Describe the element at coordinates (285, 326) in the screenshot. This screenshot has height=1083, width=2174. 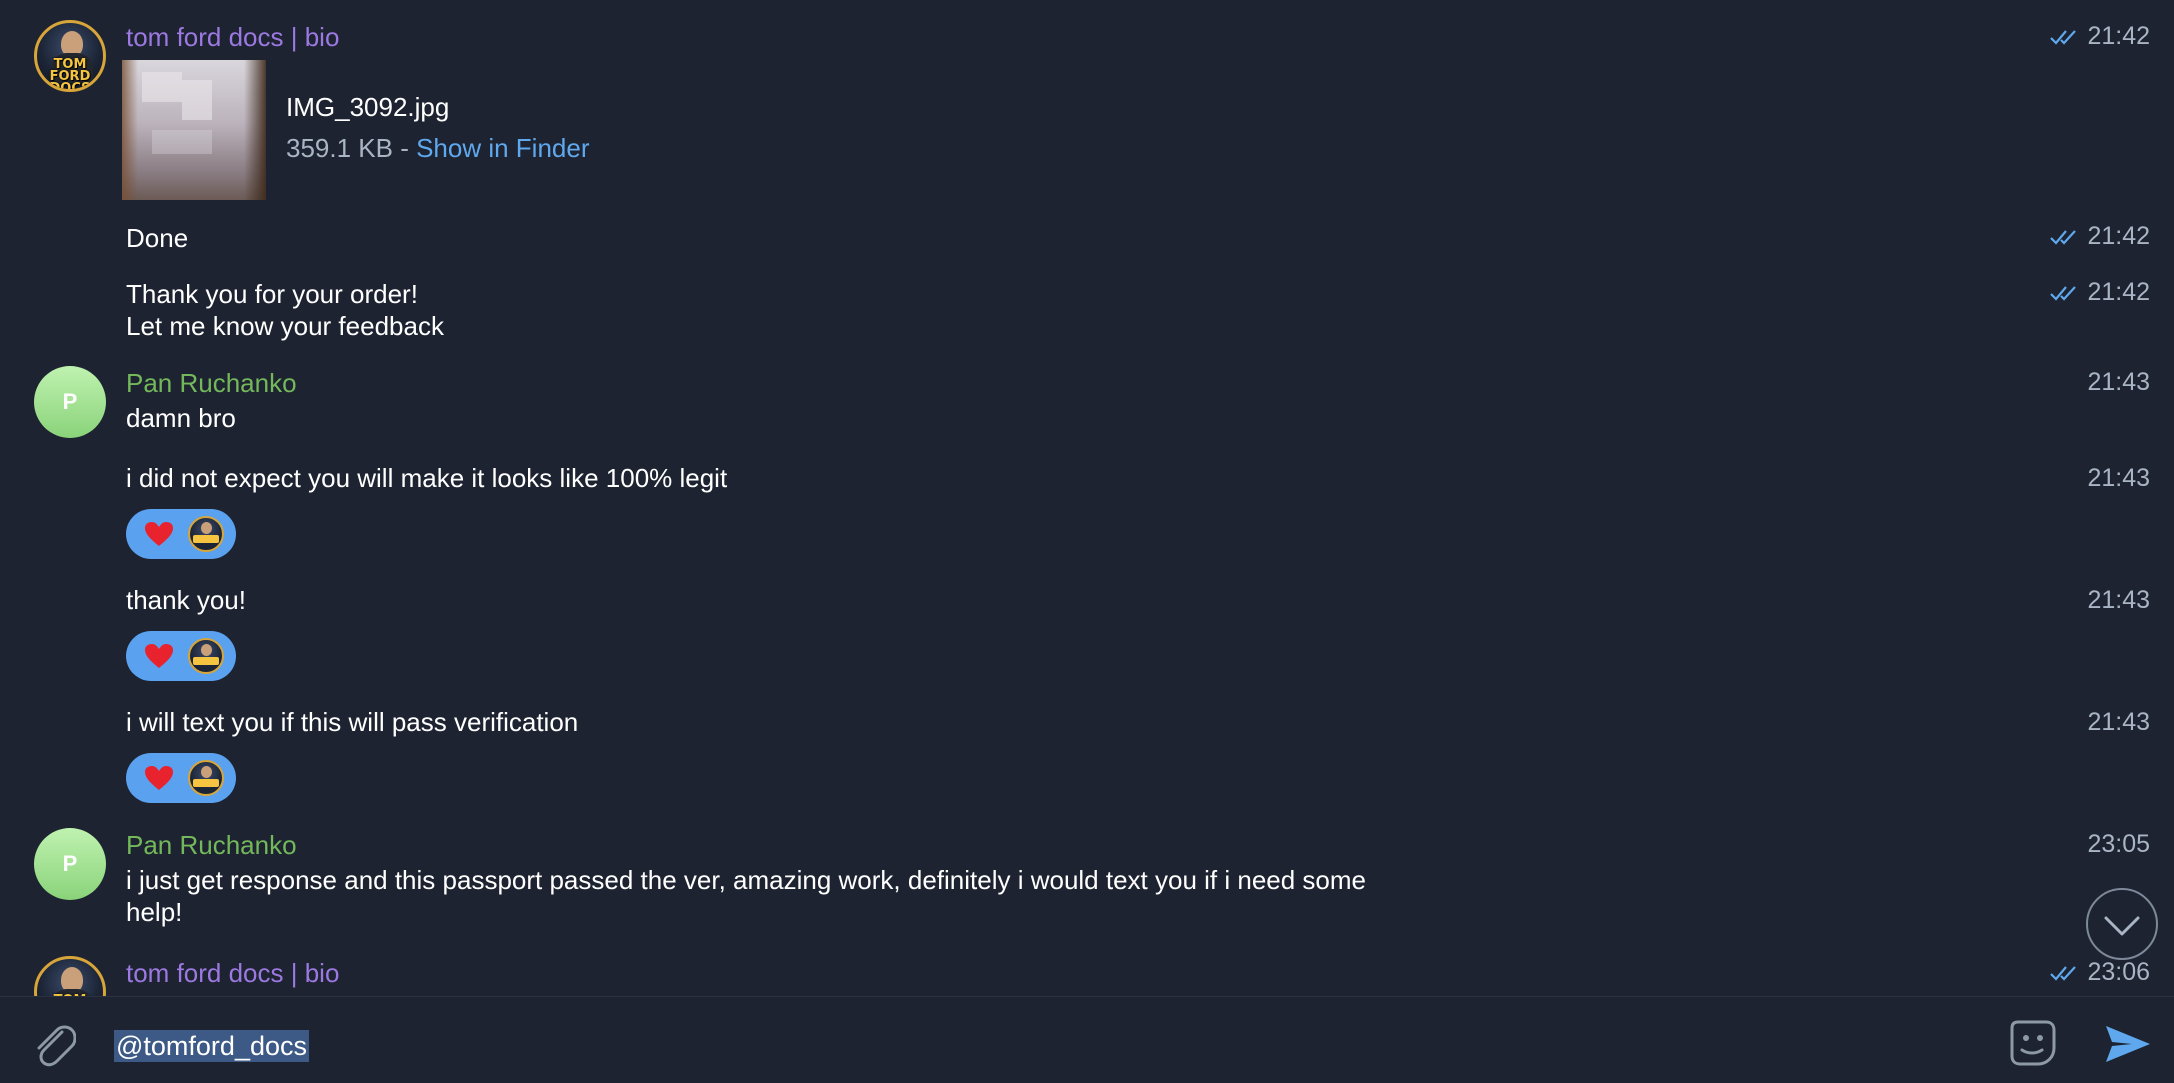
I see `message-line: Let me know your feedback` at that location.